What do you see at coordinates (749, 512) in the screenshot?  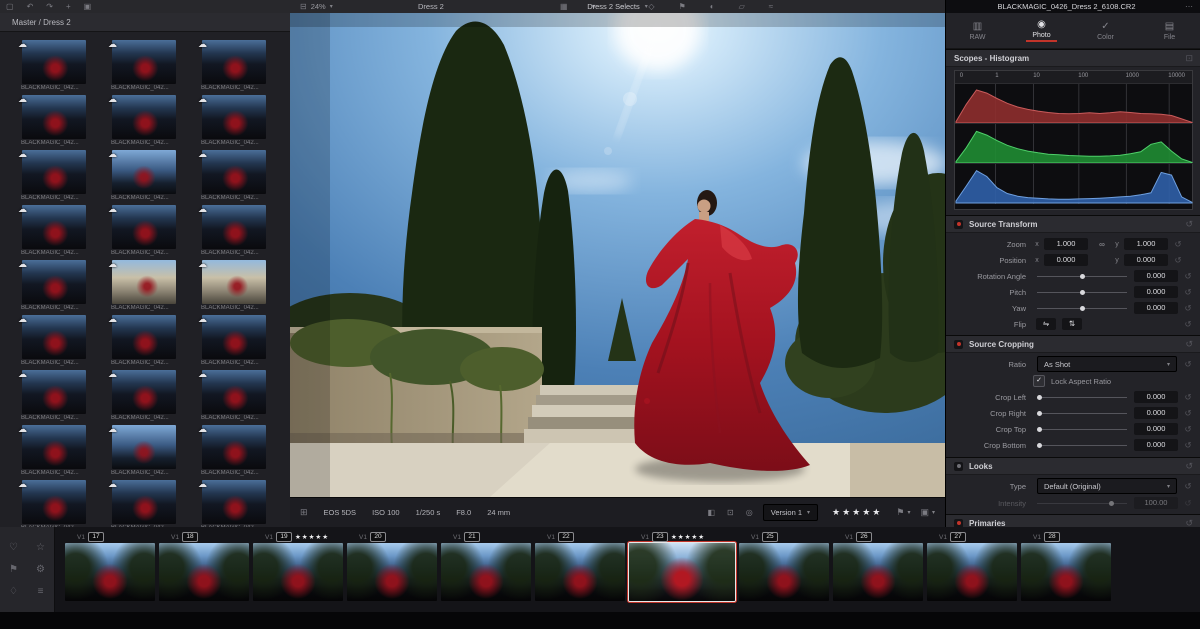 I see `zoom-tool-icon: ◎` at bounding box center [749, 512].